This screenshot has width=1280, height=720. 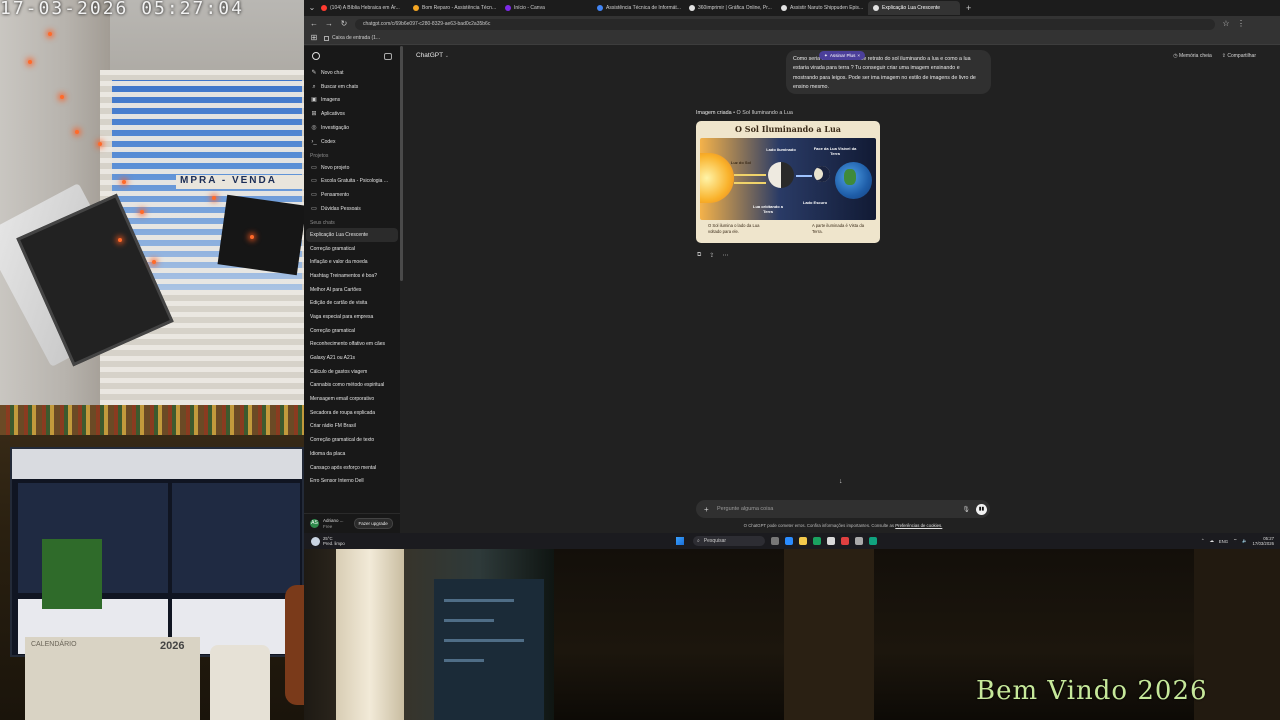 What do you see at coordinates (842, 55) in the screenshot?
I see `plus-upsell-pill: ✦ Assinar Plus ×` at bounding box center [842, 55].